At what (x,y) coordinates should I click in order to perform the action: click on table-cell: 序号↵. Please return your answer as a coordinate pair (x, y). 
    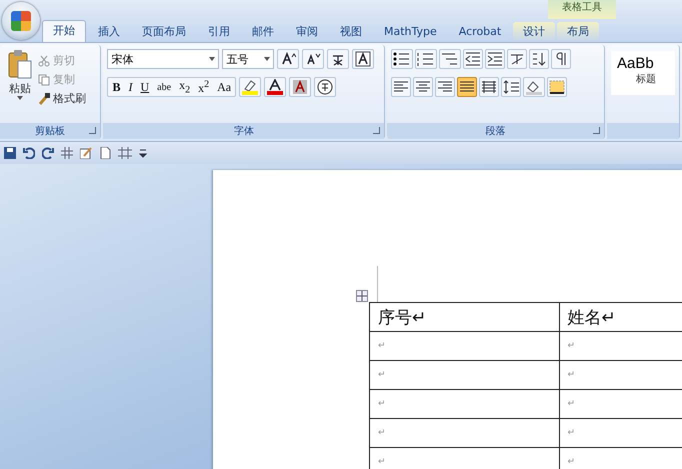
    Looking at the image, I should click on (464, 317).